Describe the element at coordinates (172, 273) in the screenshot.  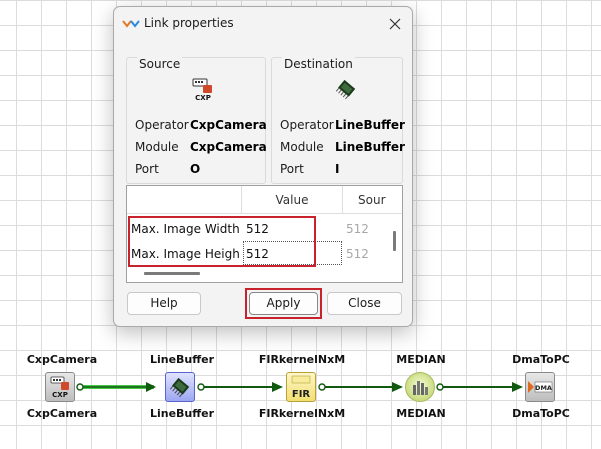
I see `horizontal-scrollbar` at that location.